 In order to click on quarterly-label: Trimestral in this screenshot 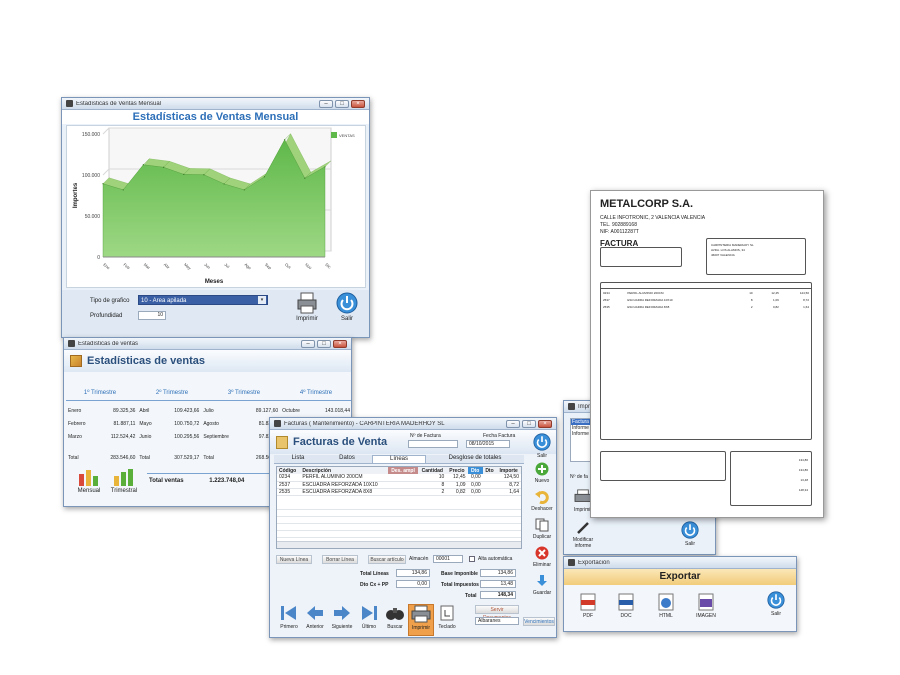, I will do `click(124, 491)`.